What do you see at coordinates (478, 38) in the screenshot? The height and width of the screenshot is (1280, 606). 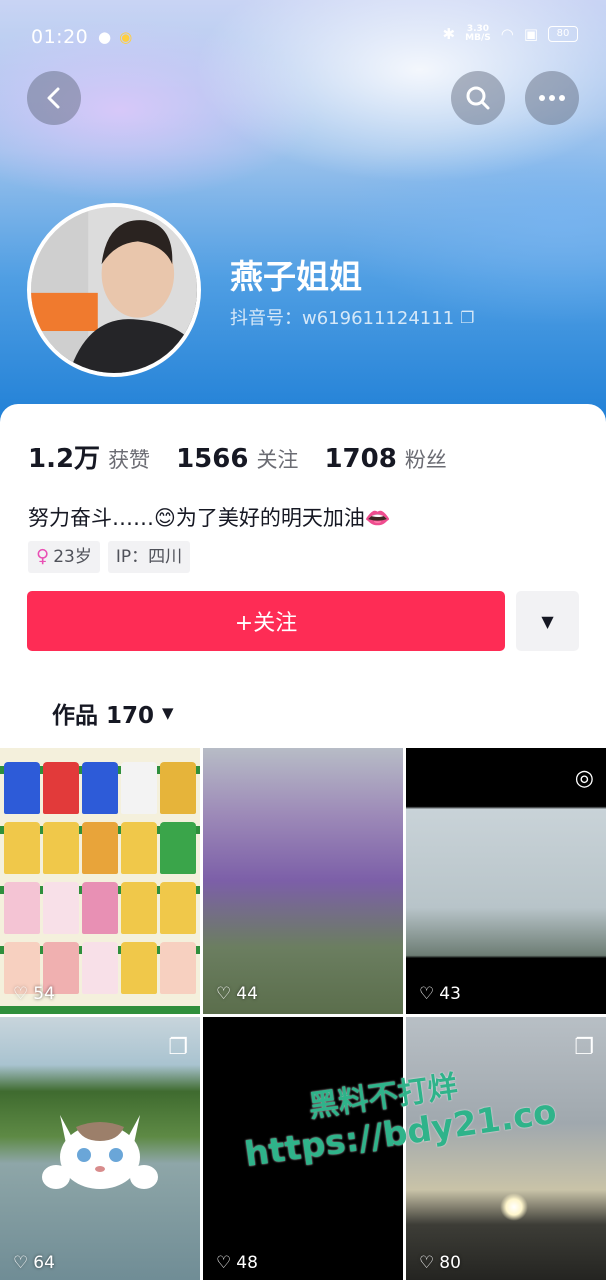 I see `network-speed-unit: MB/S` at bounding box center [478, 38].